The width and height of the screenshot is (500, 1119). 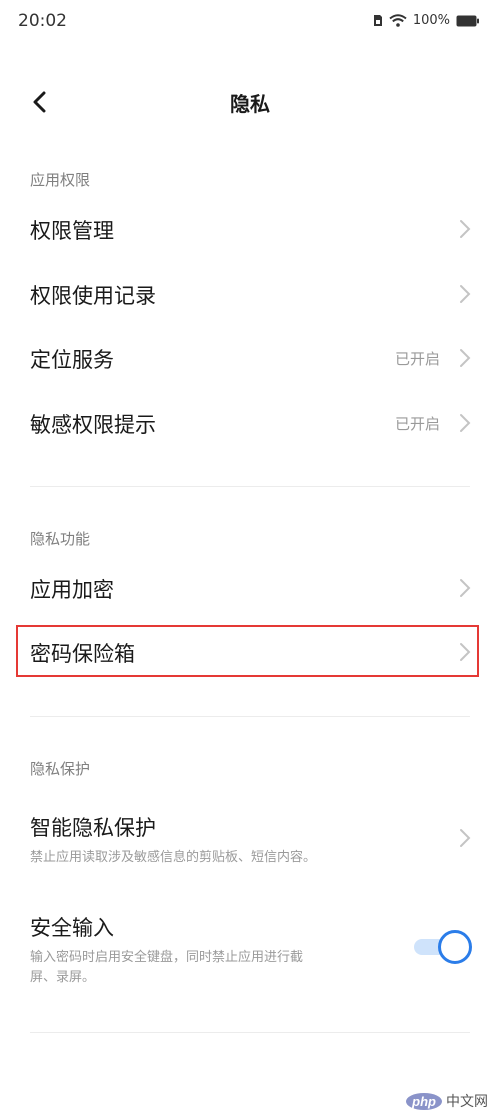 I want to click on wifi-icon, so click(x=398, y=20).